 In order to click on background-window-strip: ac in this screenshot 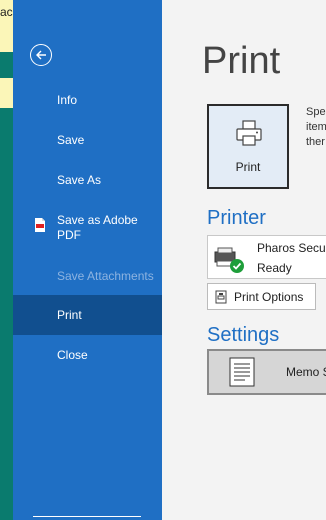, I will do `click(6, 260)`.